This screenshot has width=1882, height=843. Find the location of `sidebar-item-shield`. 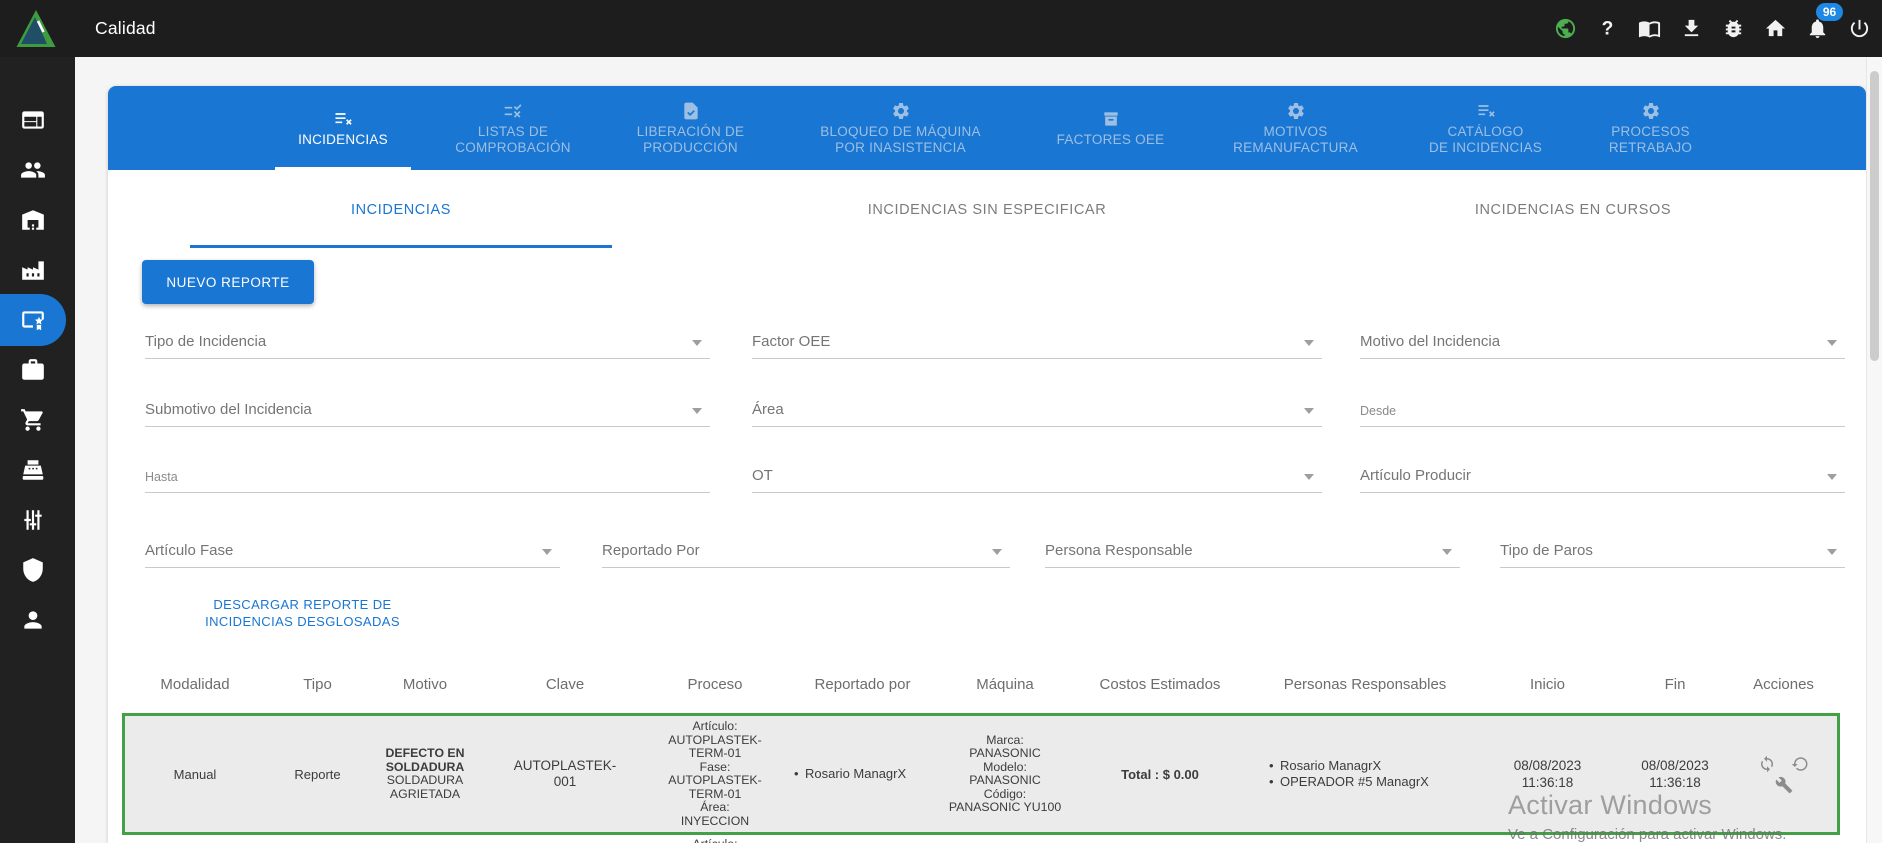

sidebar-item-shield is located at coordinates (33, 570).